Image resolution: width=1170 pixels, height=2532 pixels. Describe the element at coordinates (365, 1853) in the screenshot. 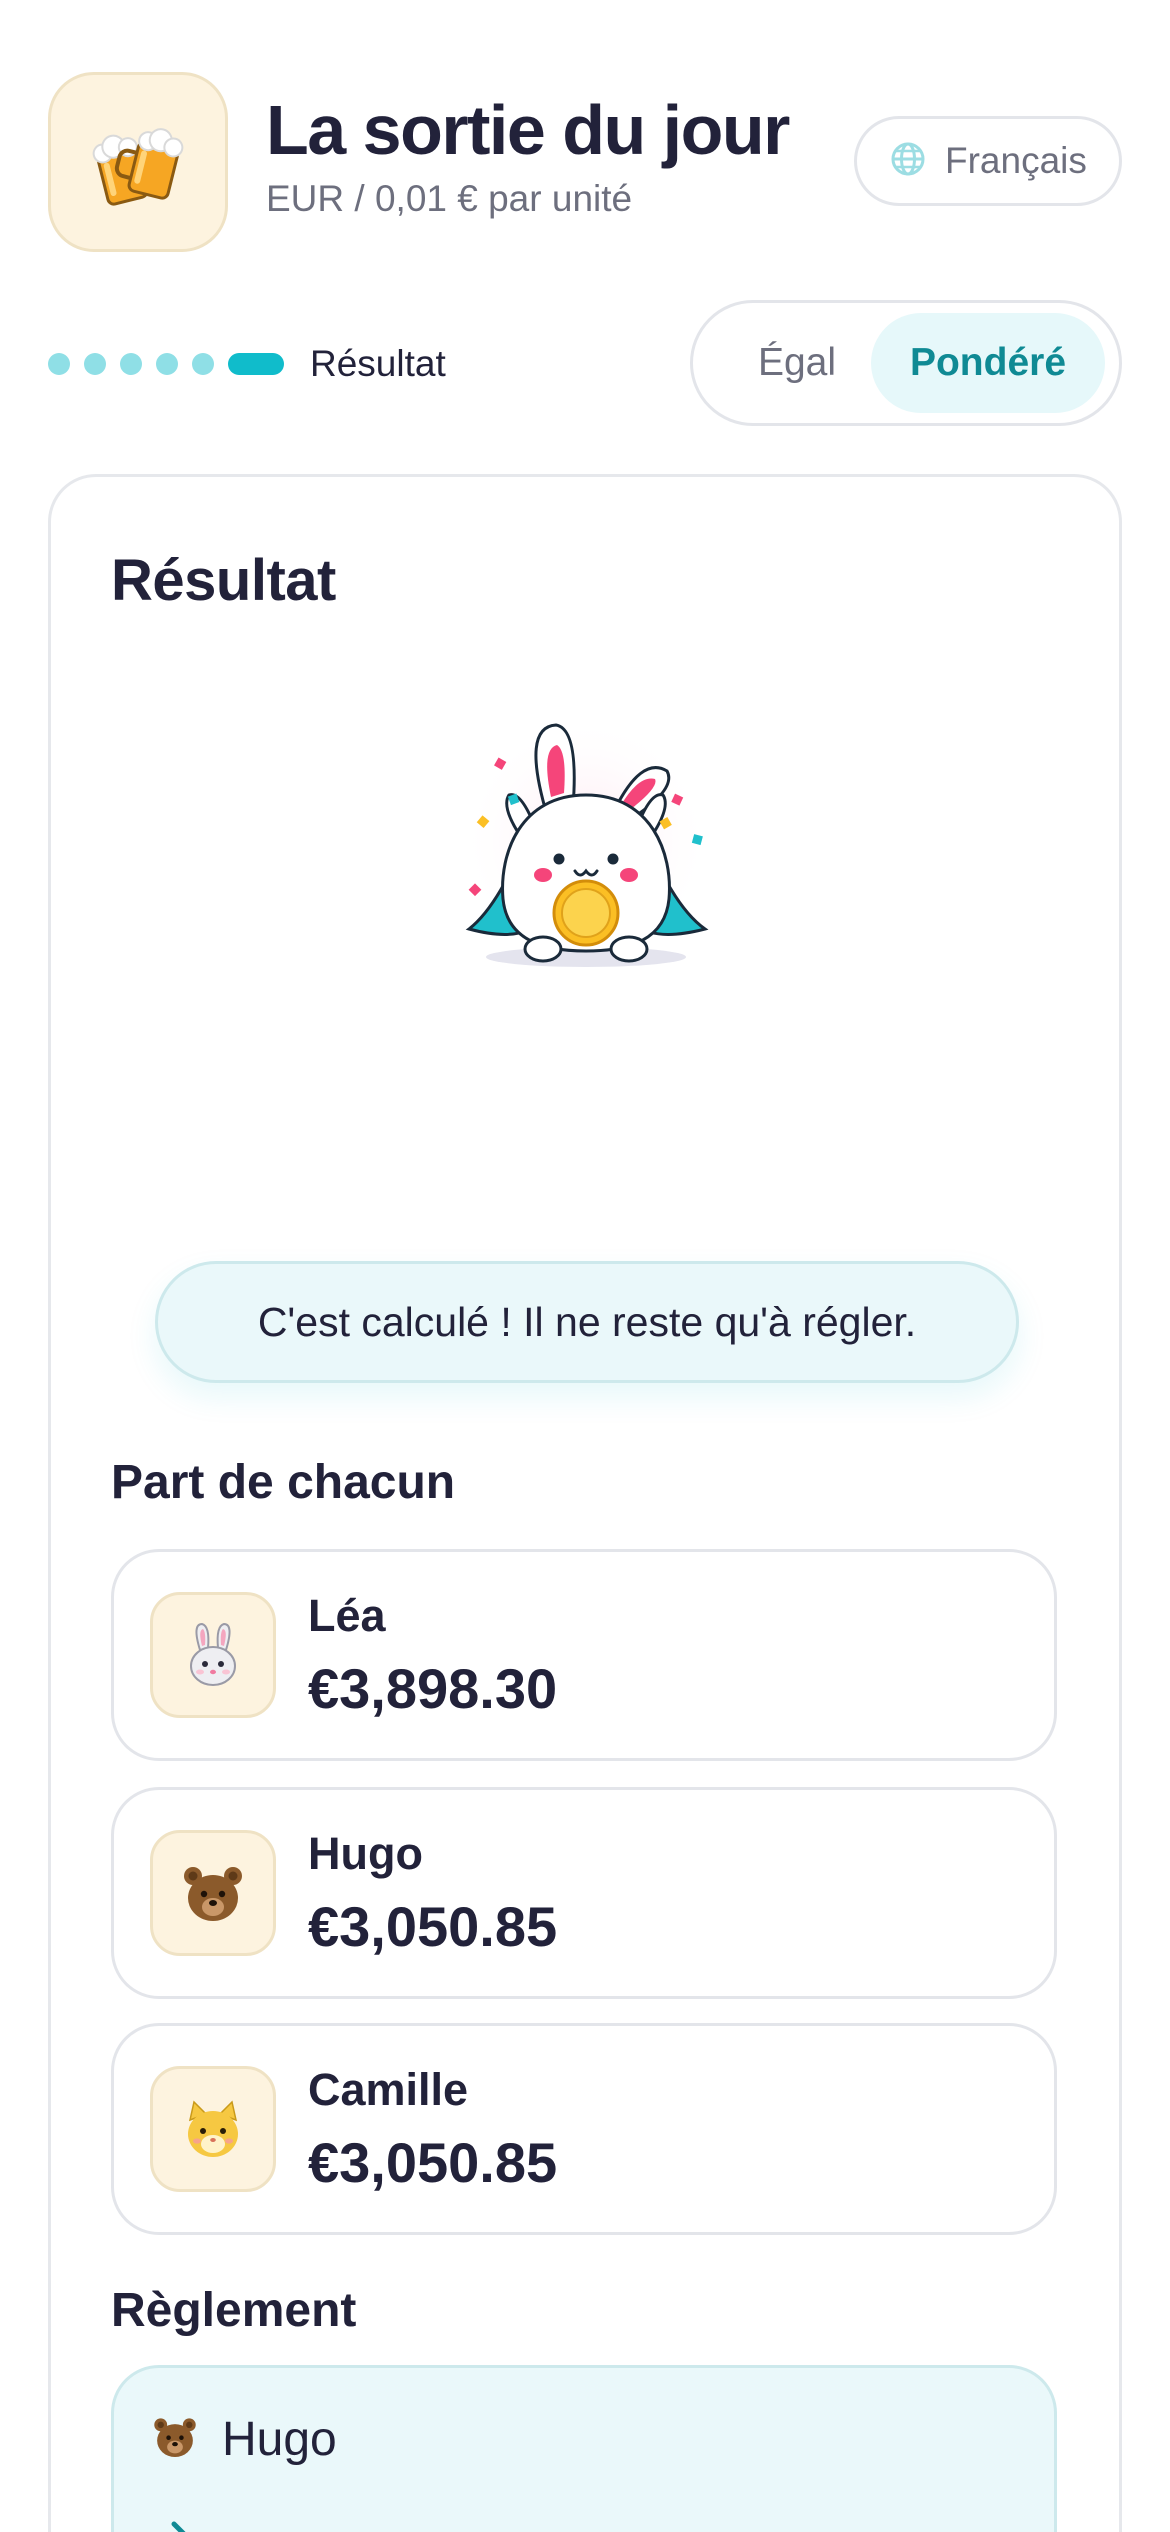

I see `share-name: Hugo` at that location.